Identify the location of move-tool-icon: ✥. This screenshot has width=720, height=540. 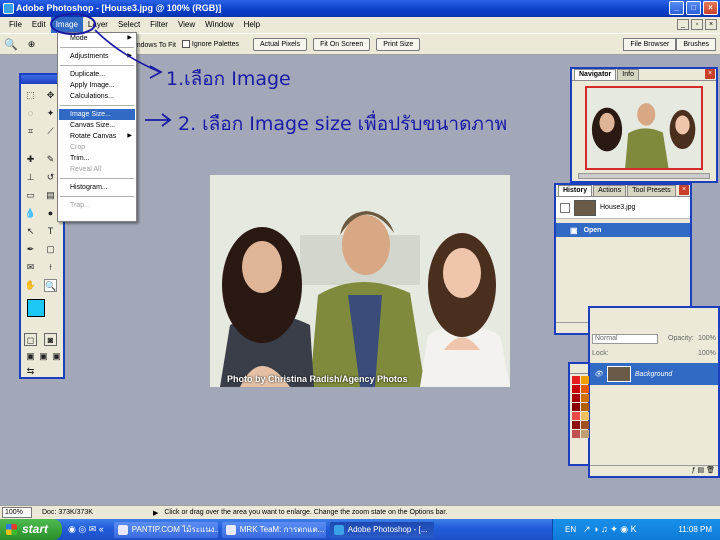
(50, 95).